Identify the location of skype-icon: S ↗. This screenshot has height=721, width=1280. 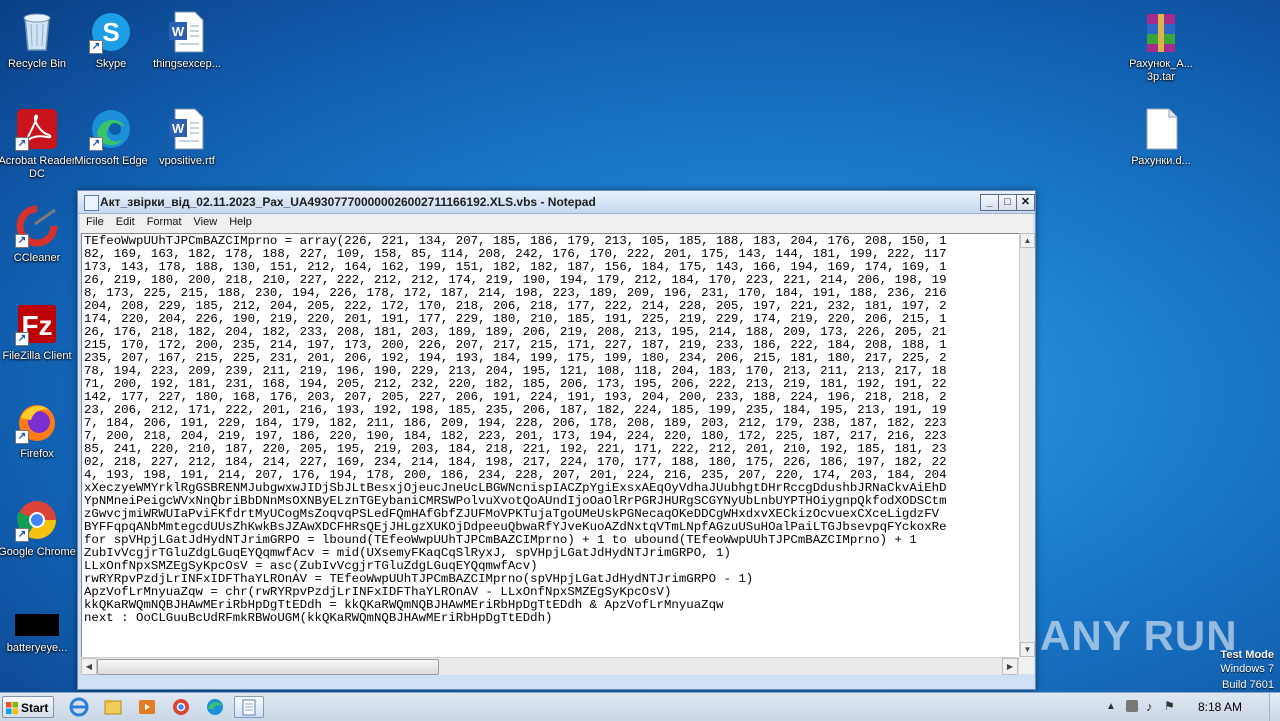
(111, 32).